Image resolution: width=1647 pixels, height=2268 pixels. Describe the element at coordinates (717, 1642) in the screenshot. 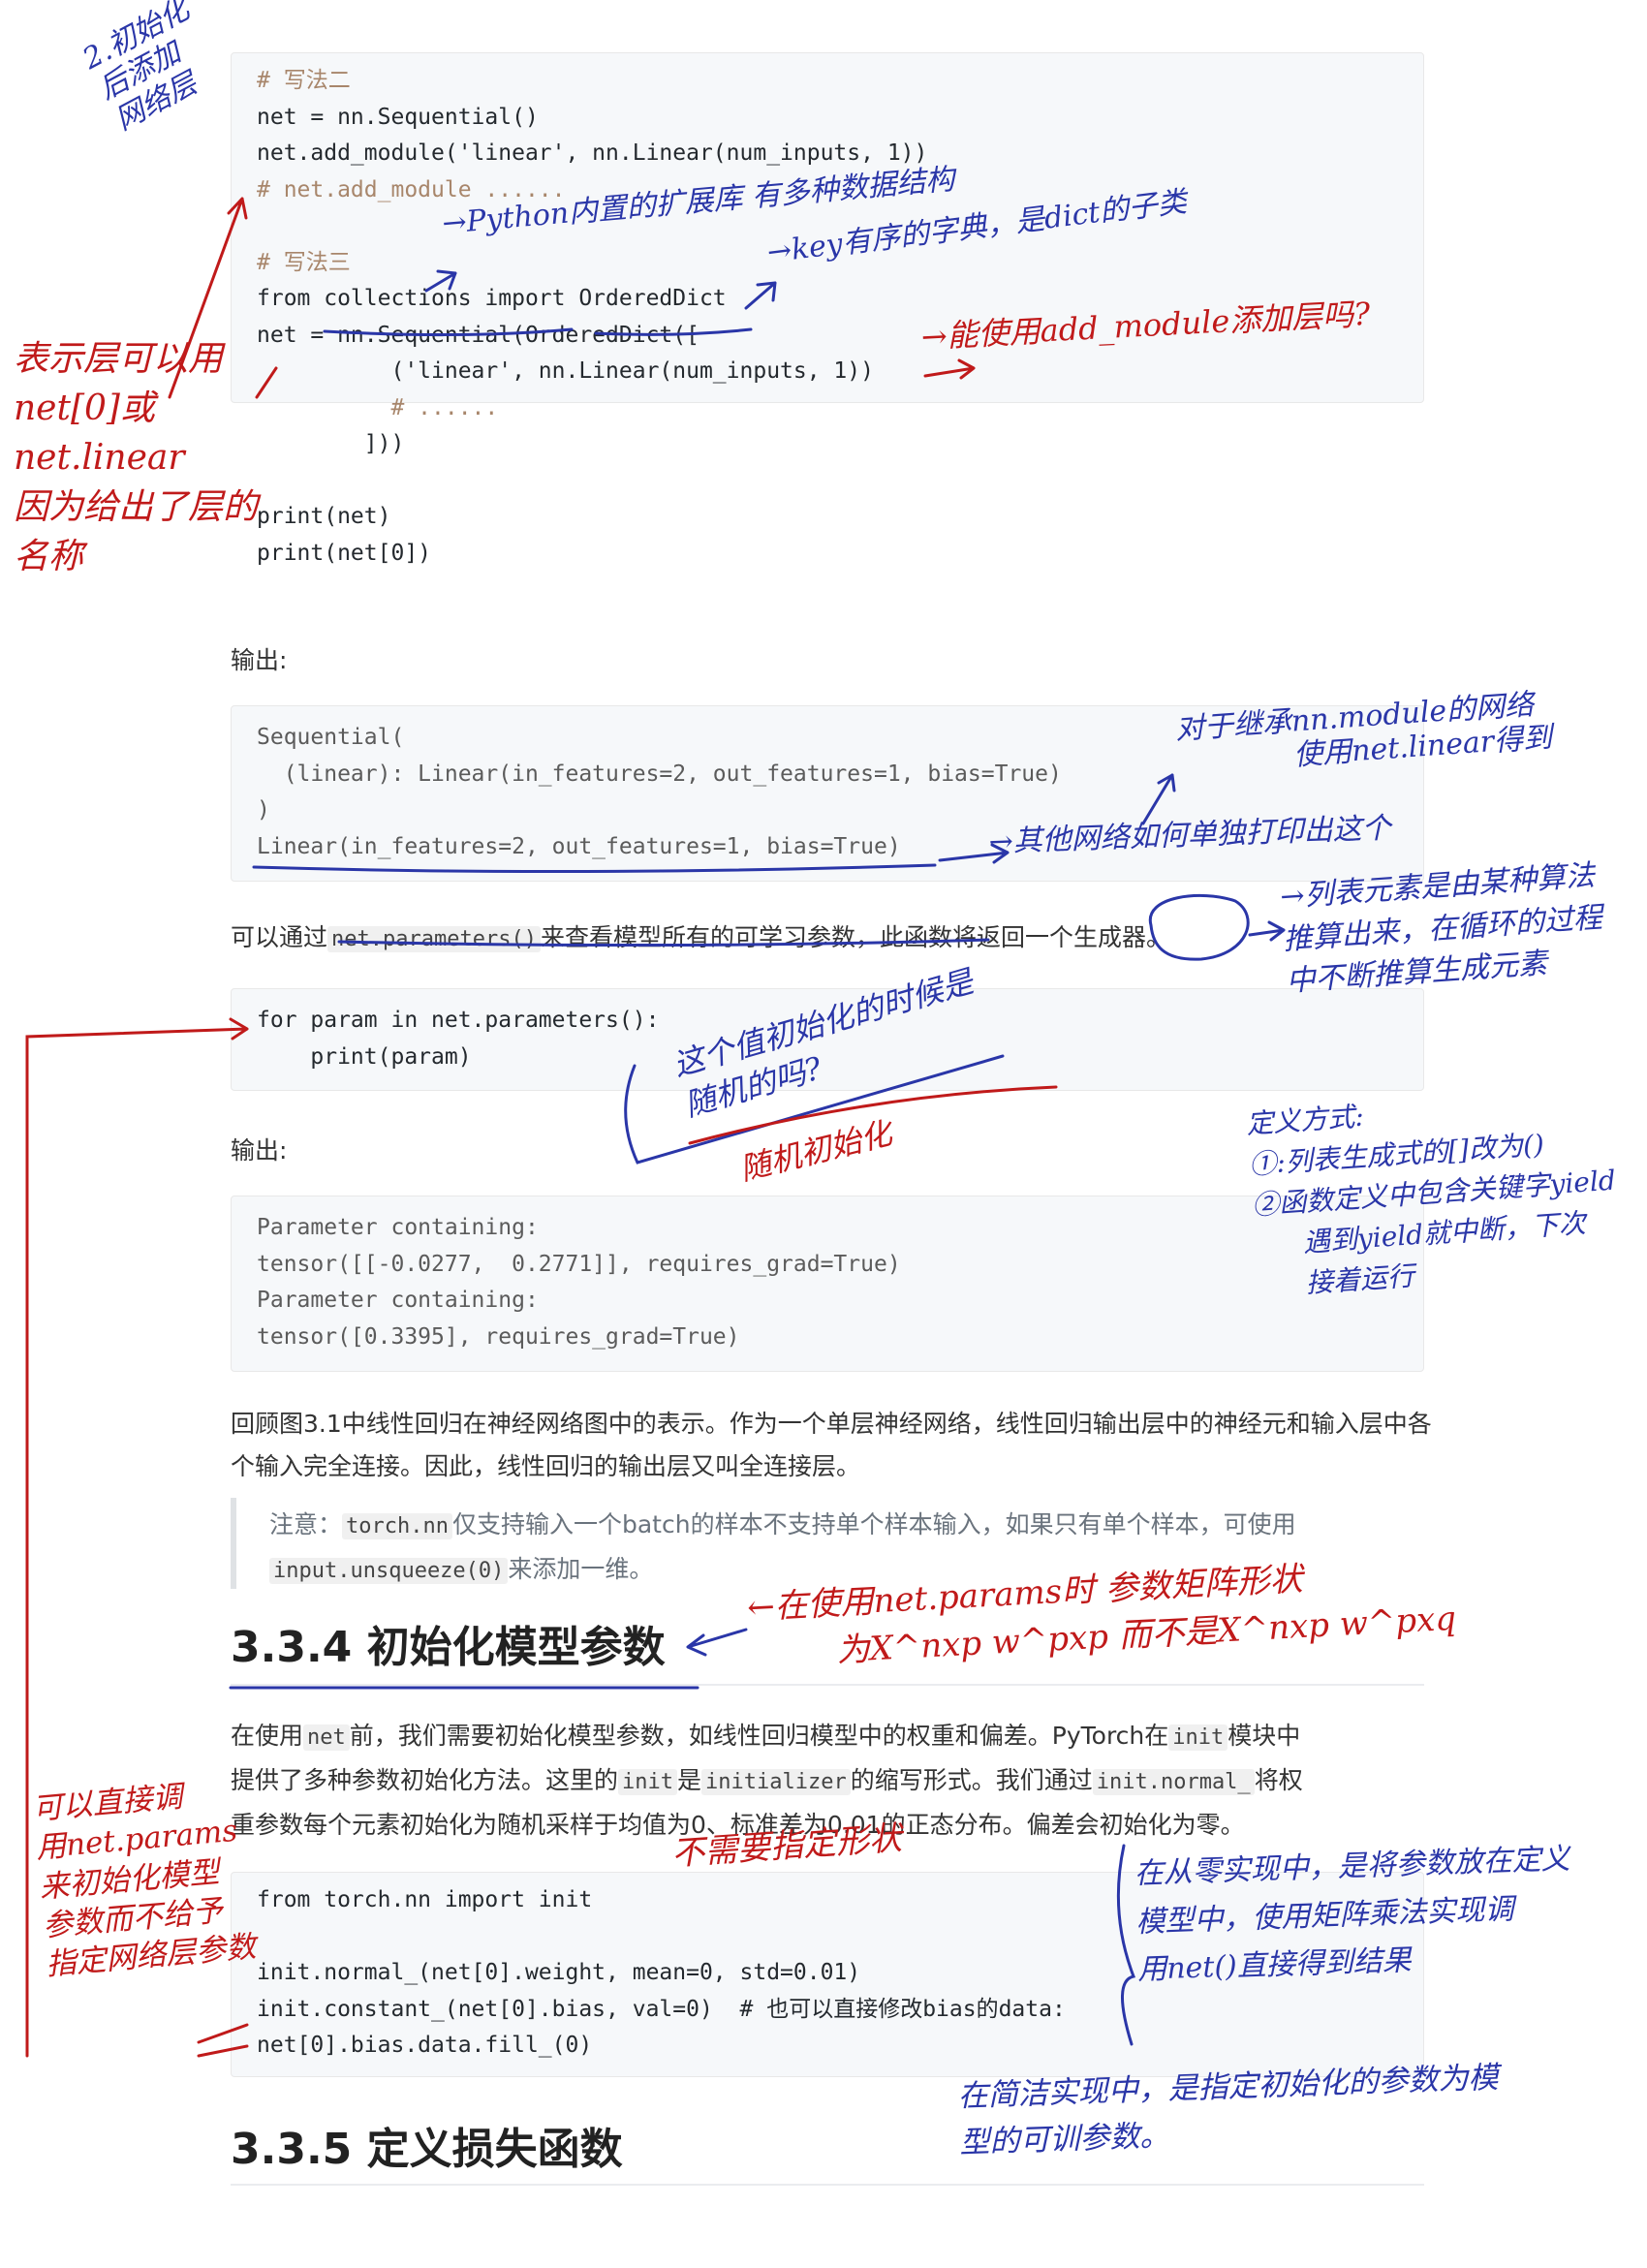

I see `arrow-heading` at that location.